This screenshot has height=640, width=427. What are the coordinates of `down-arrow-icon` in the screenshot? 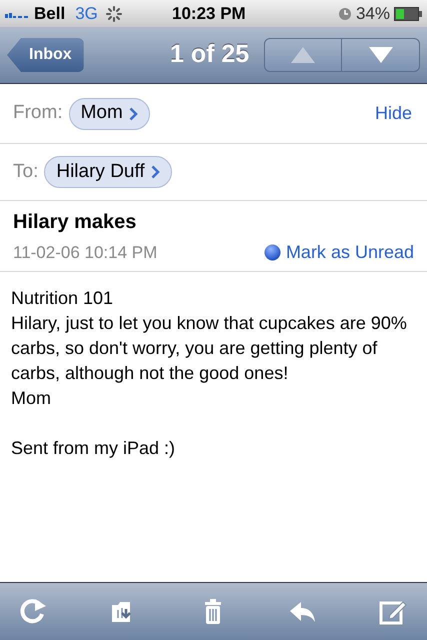 It's located at (381, 55).